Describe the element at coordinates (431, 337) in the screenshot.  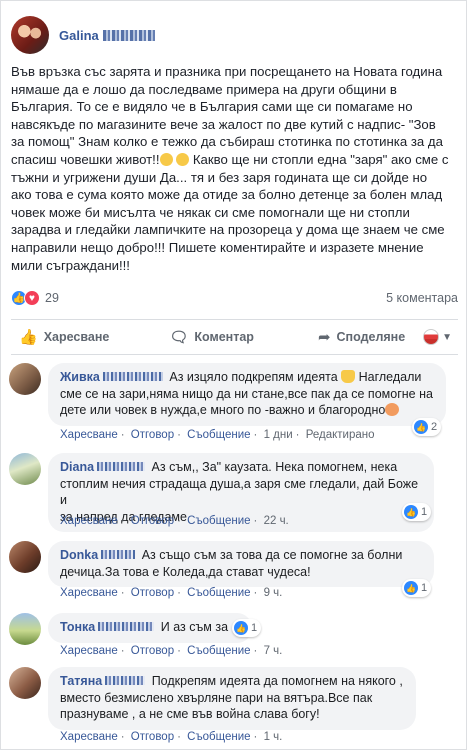
I see `profile-mini-avatar` at that location.